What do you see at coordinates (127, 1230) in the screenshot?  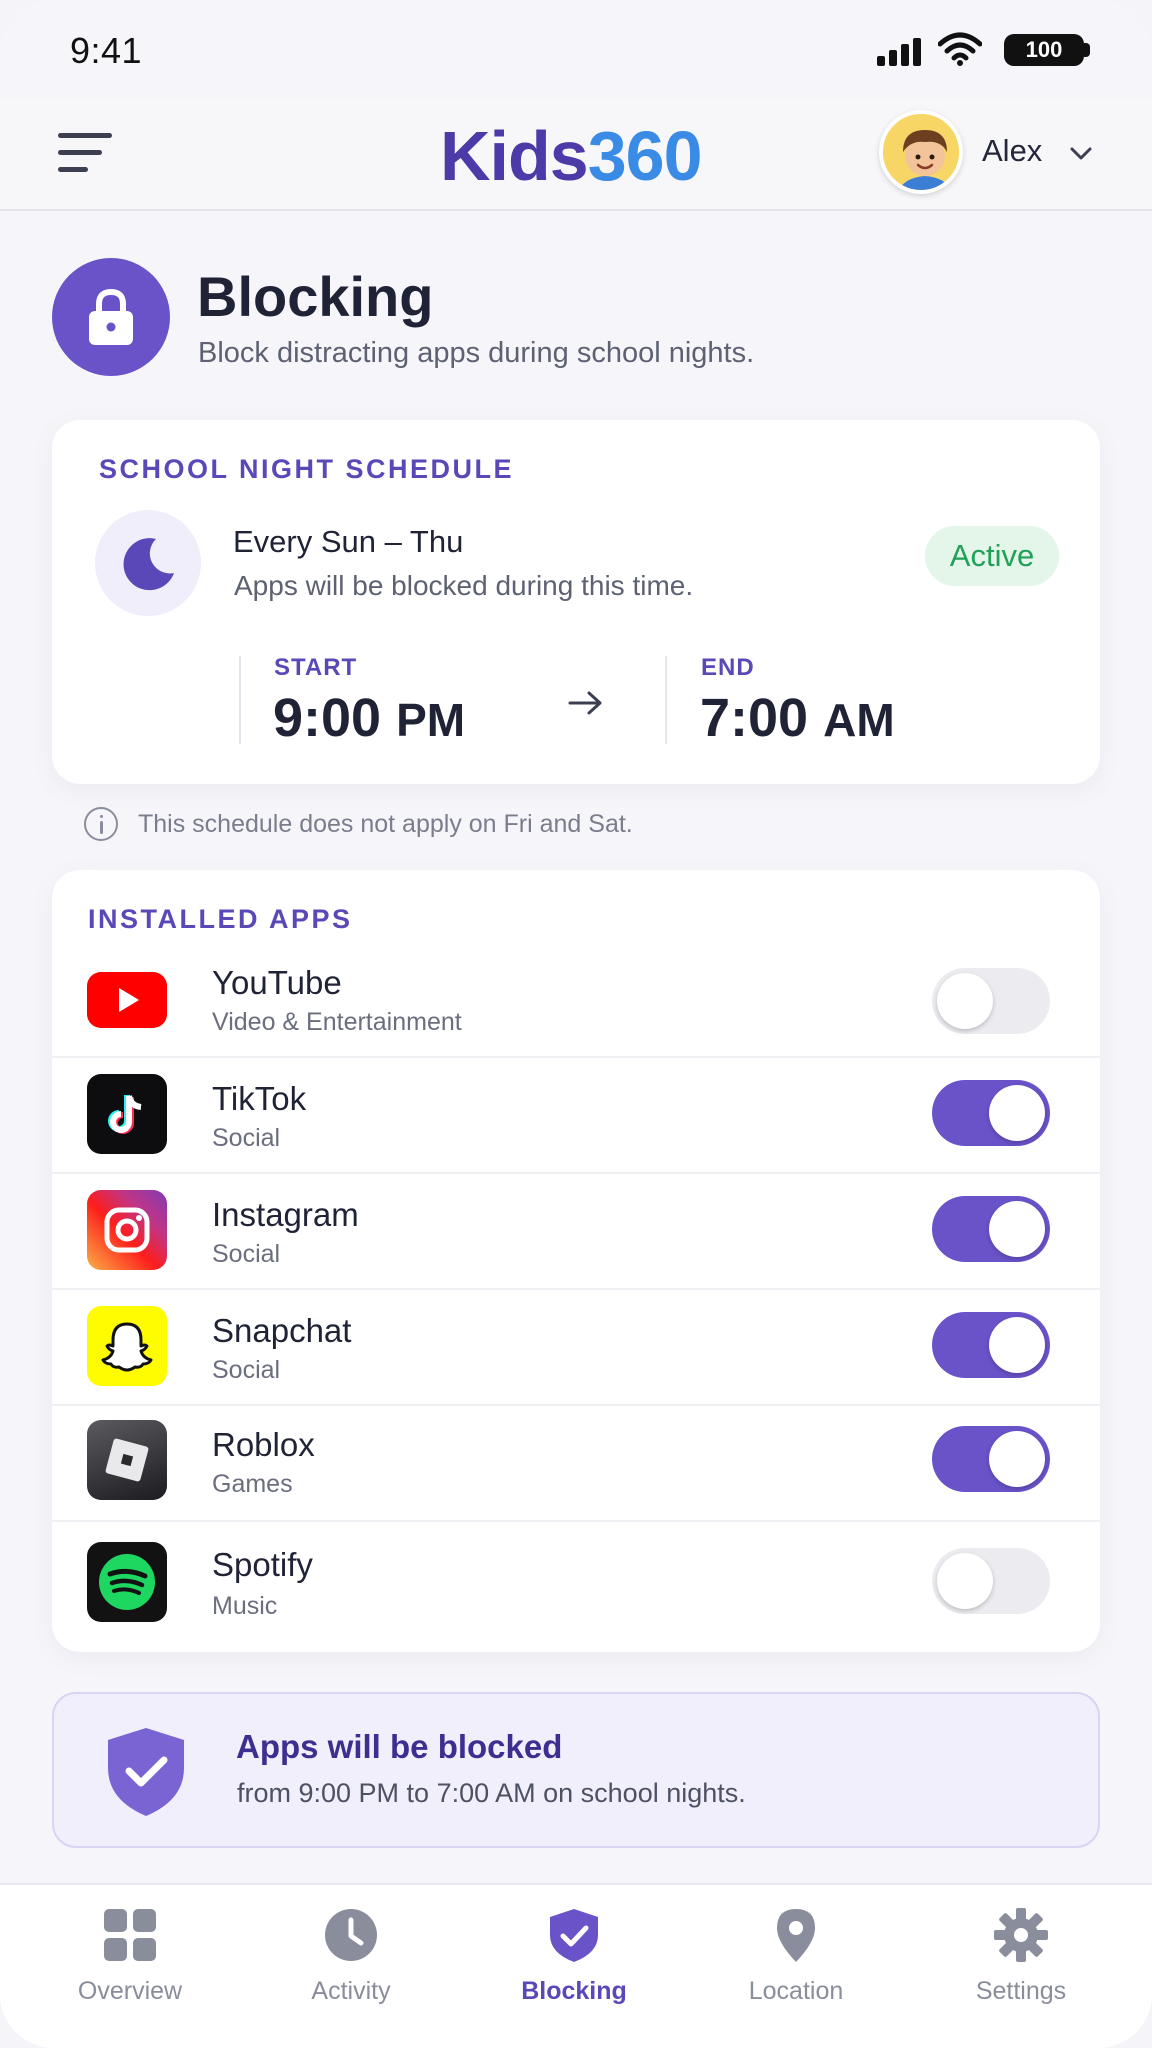 I see `instagram-icon` at bounding box center [127, 1230].